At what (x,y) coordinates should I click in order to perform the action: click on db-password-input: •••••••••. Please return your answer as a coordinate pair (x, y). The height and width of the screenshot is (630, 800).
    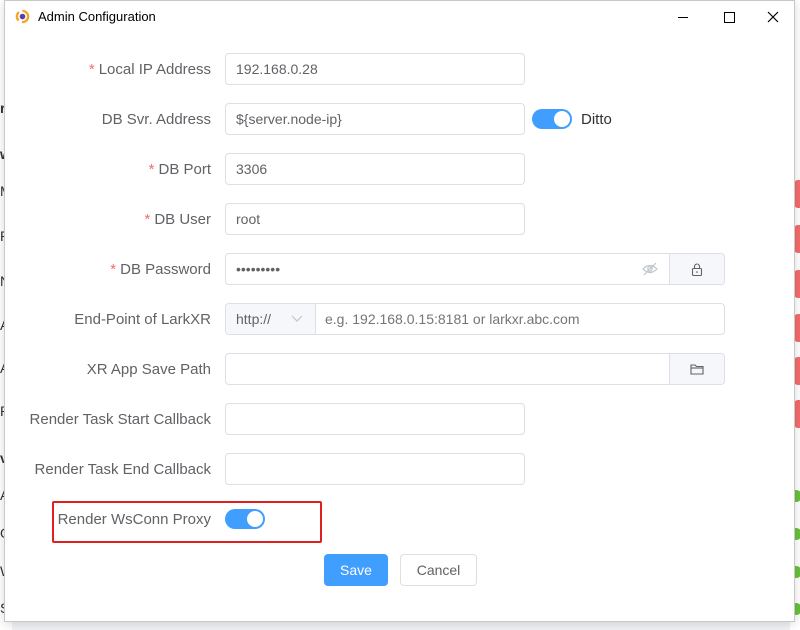
    Looking at the image, I should click on (258, 269).